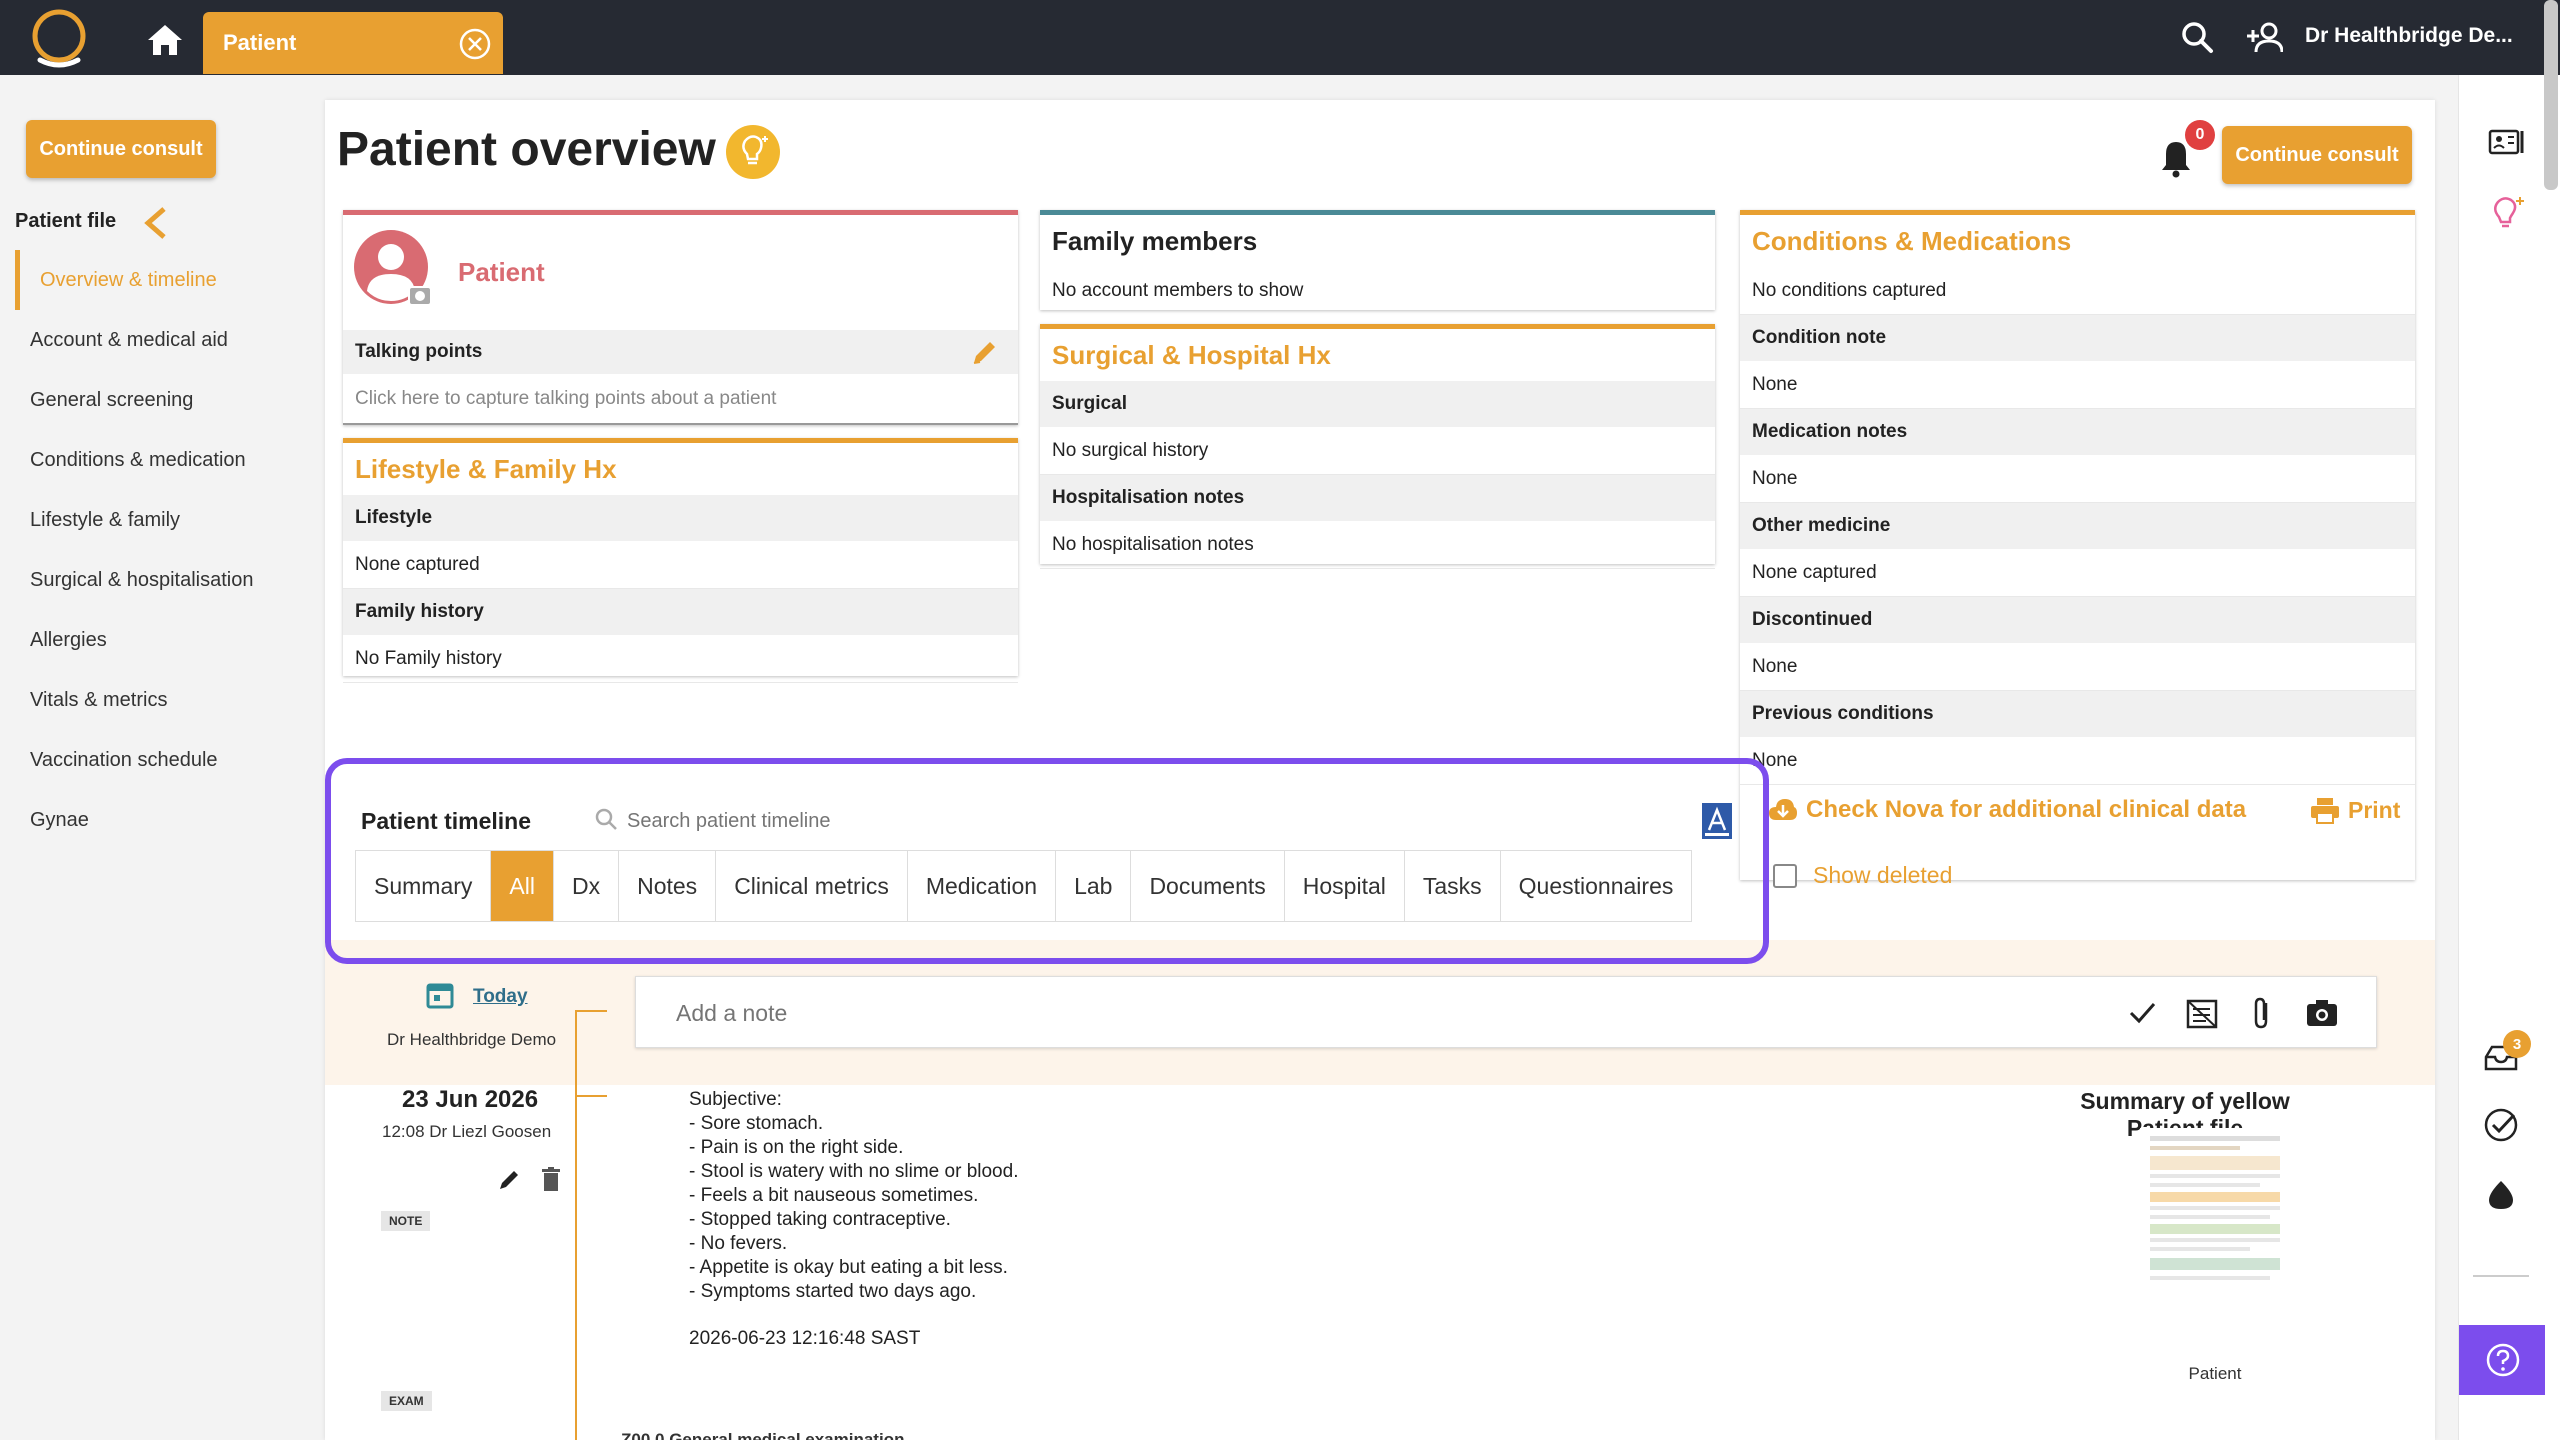  I want to click on tab-patient: Patient, so click(353, 43).